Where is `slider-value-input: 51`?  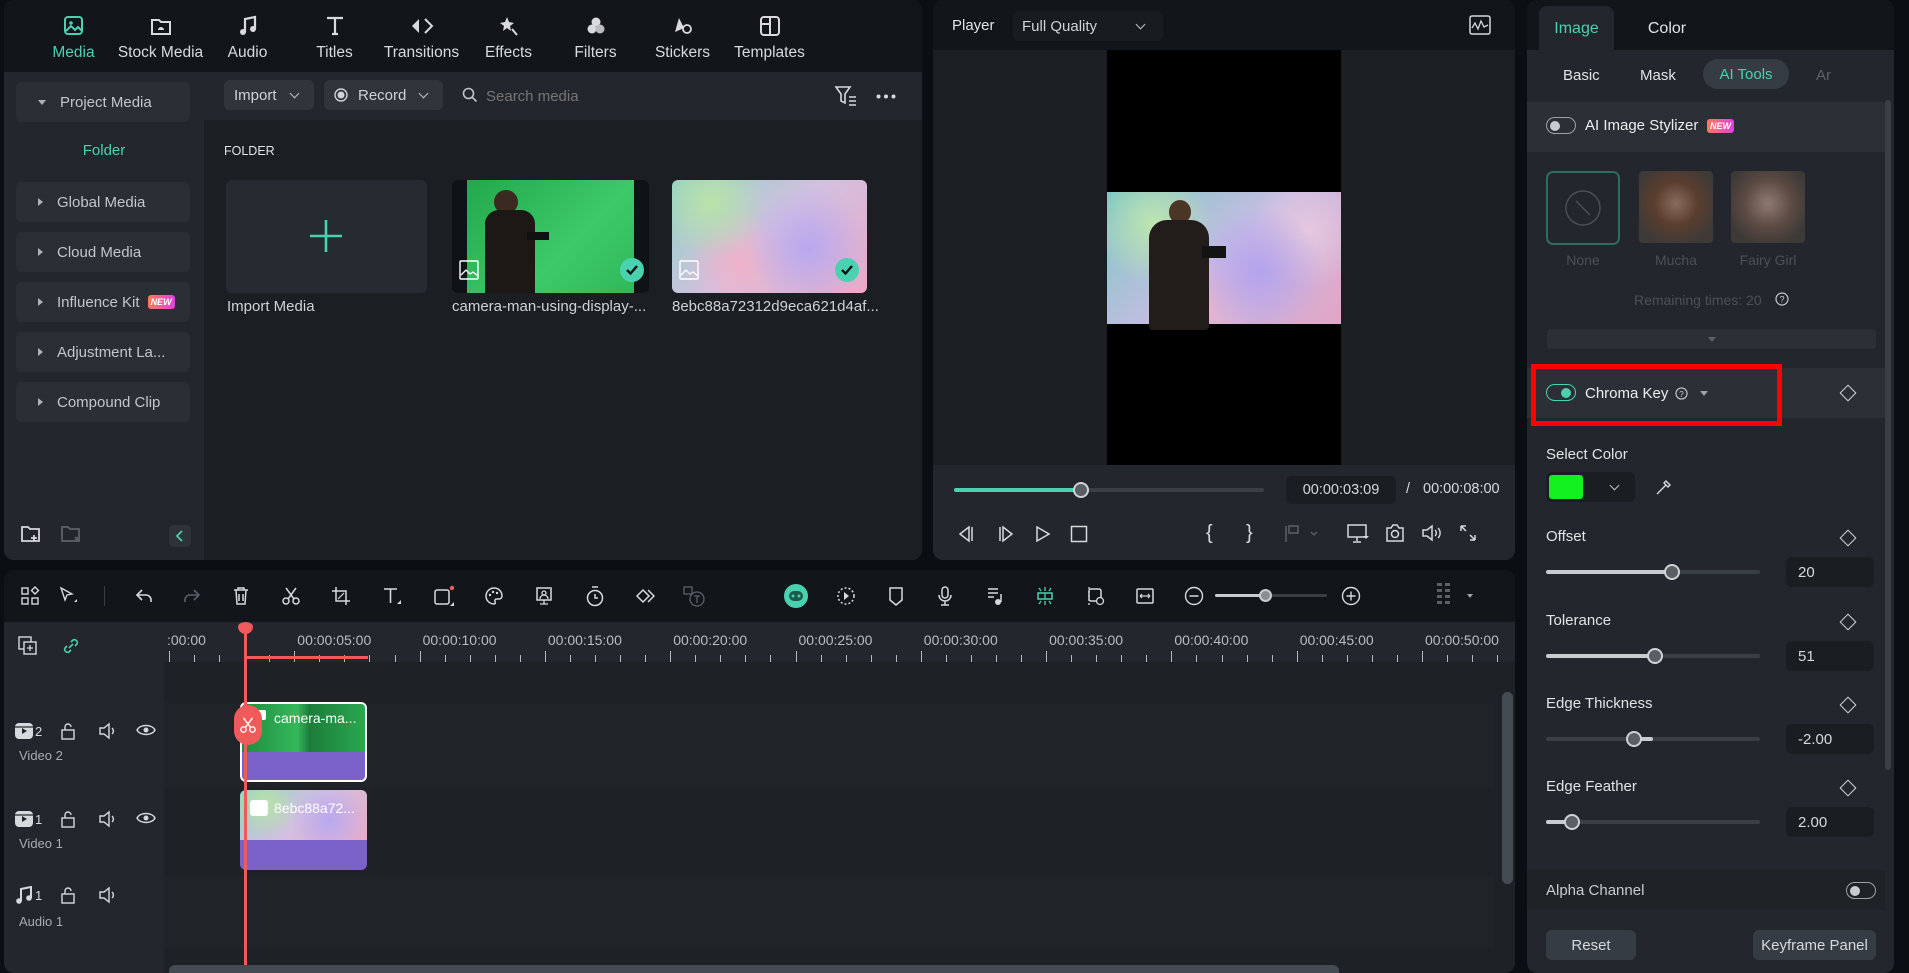
slider-value-input: 51 is located at coordinates (1830, 656).